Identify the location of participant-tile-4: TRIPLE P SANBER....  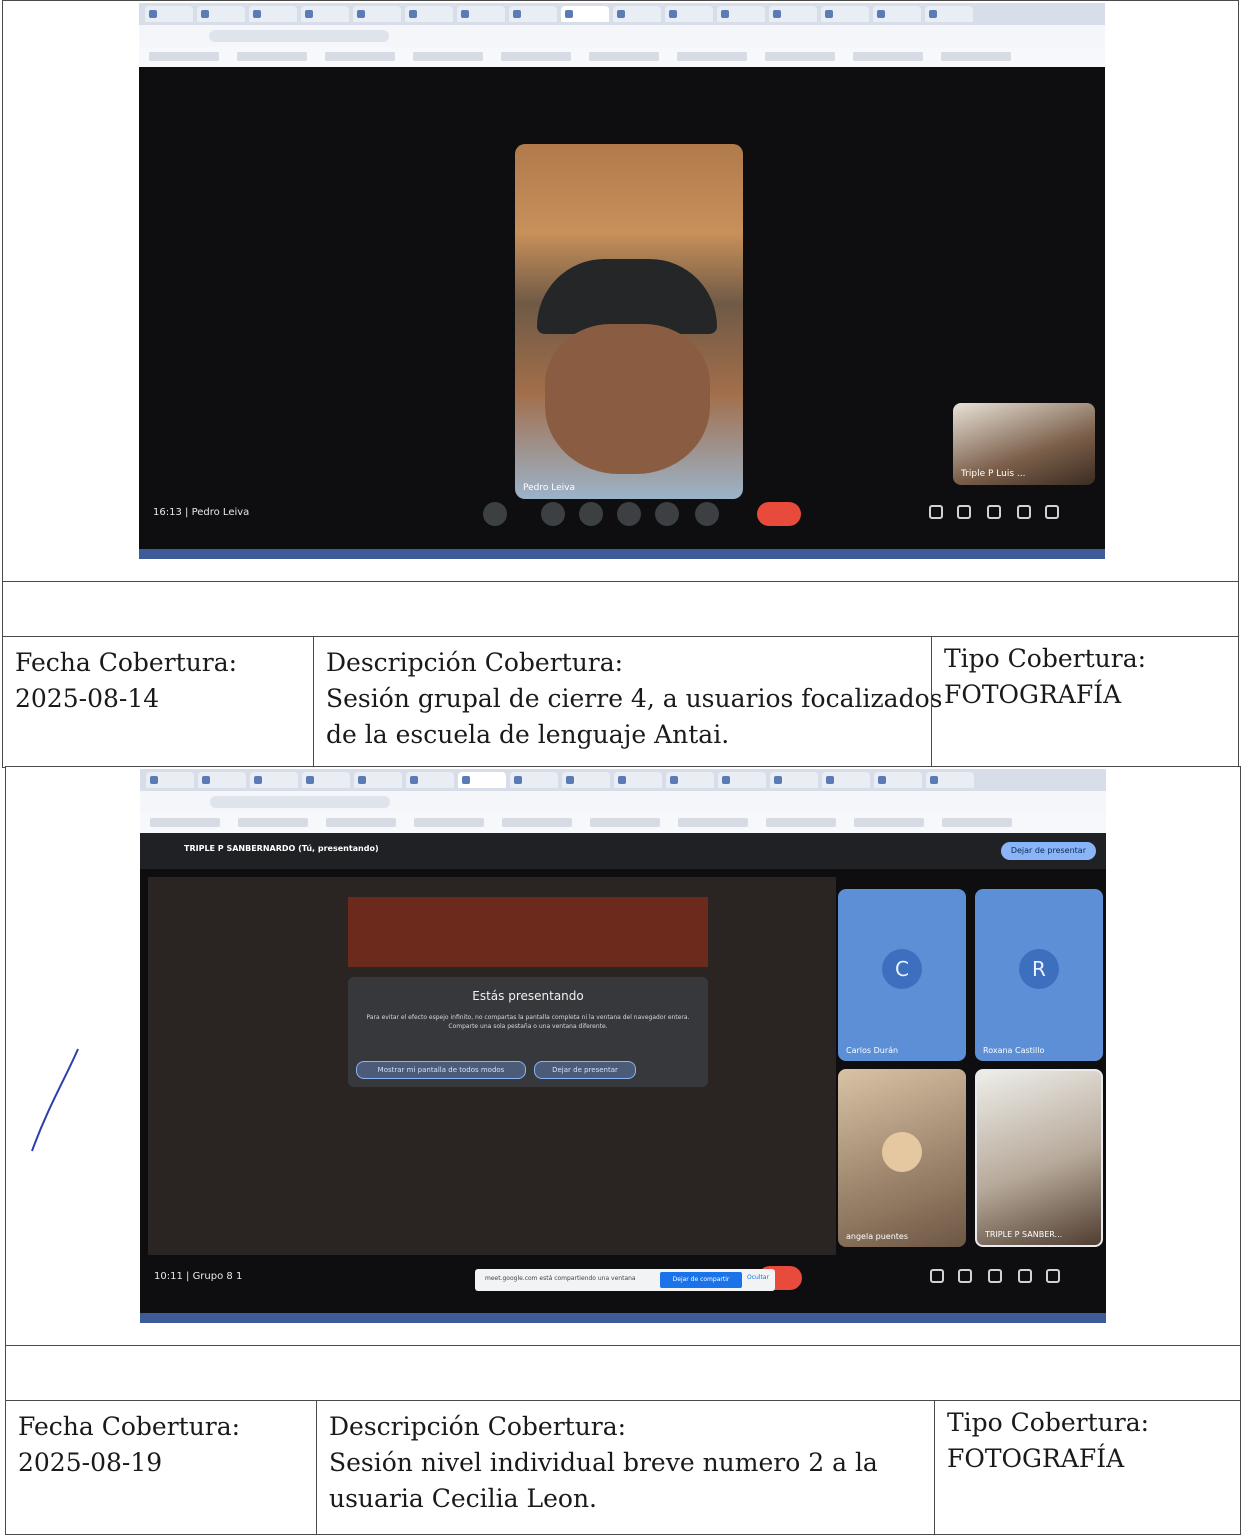
(1039, 1158).